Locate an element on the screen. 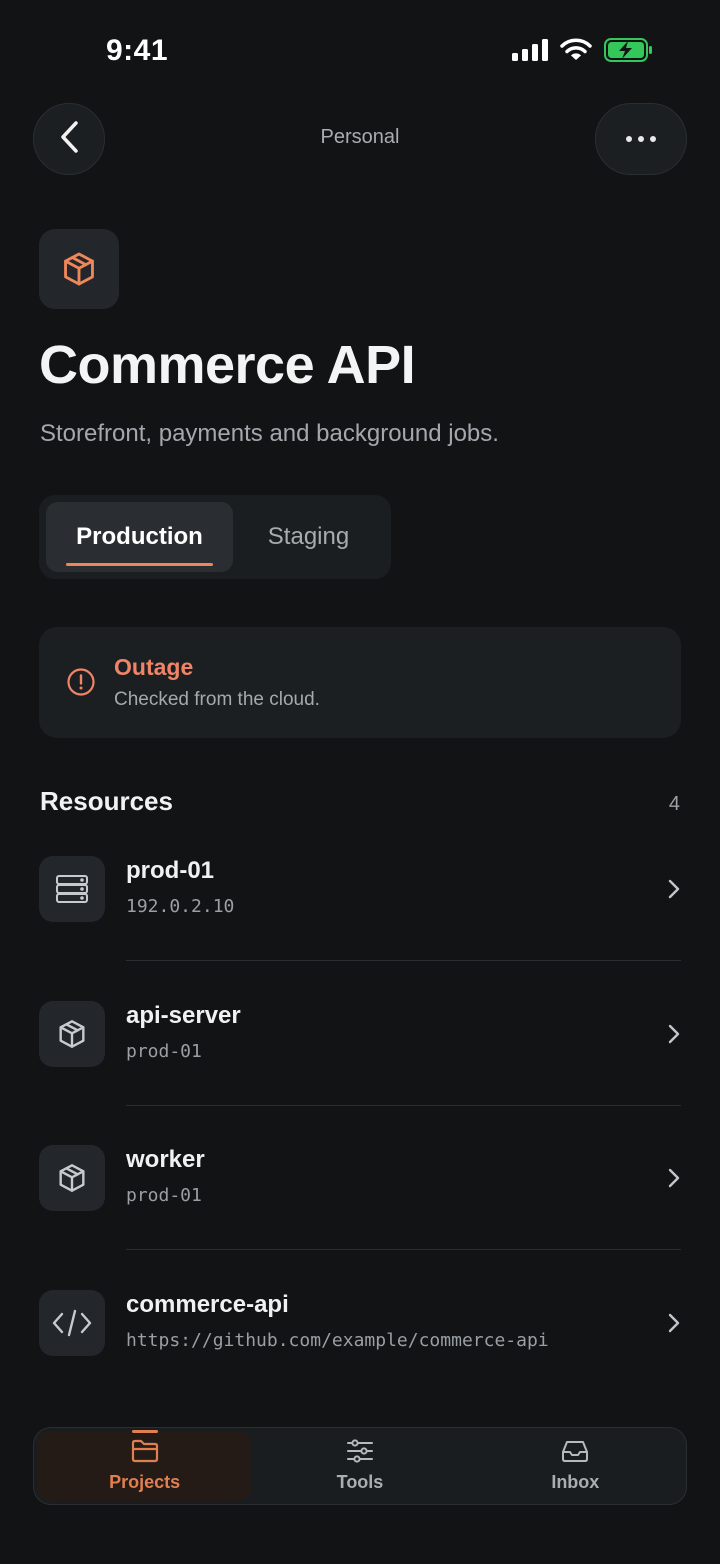 The image size is (720, 1564). resources-heading: Resources is located at coordinates (106, 801).